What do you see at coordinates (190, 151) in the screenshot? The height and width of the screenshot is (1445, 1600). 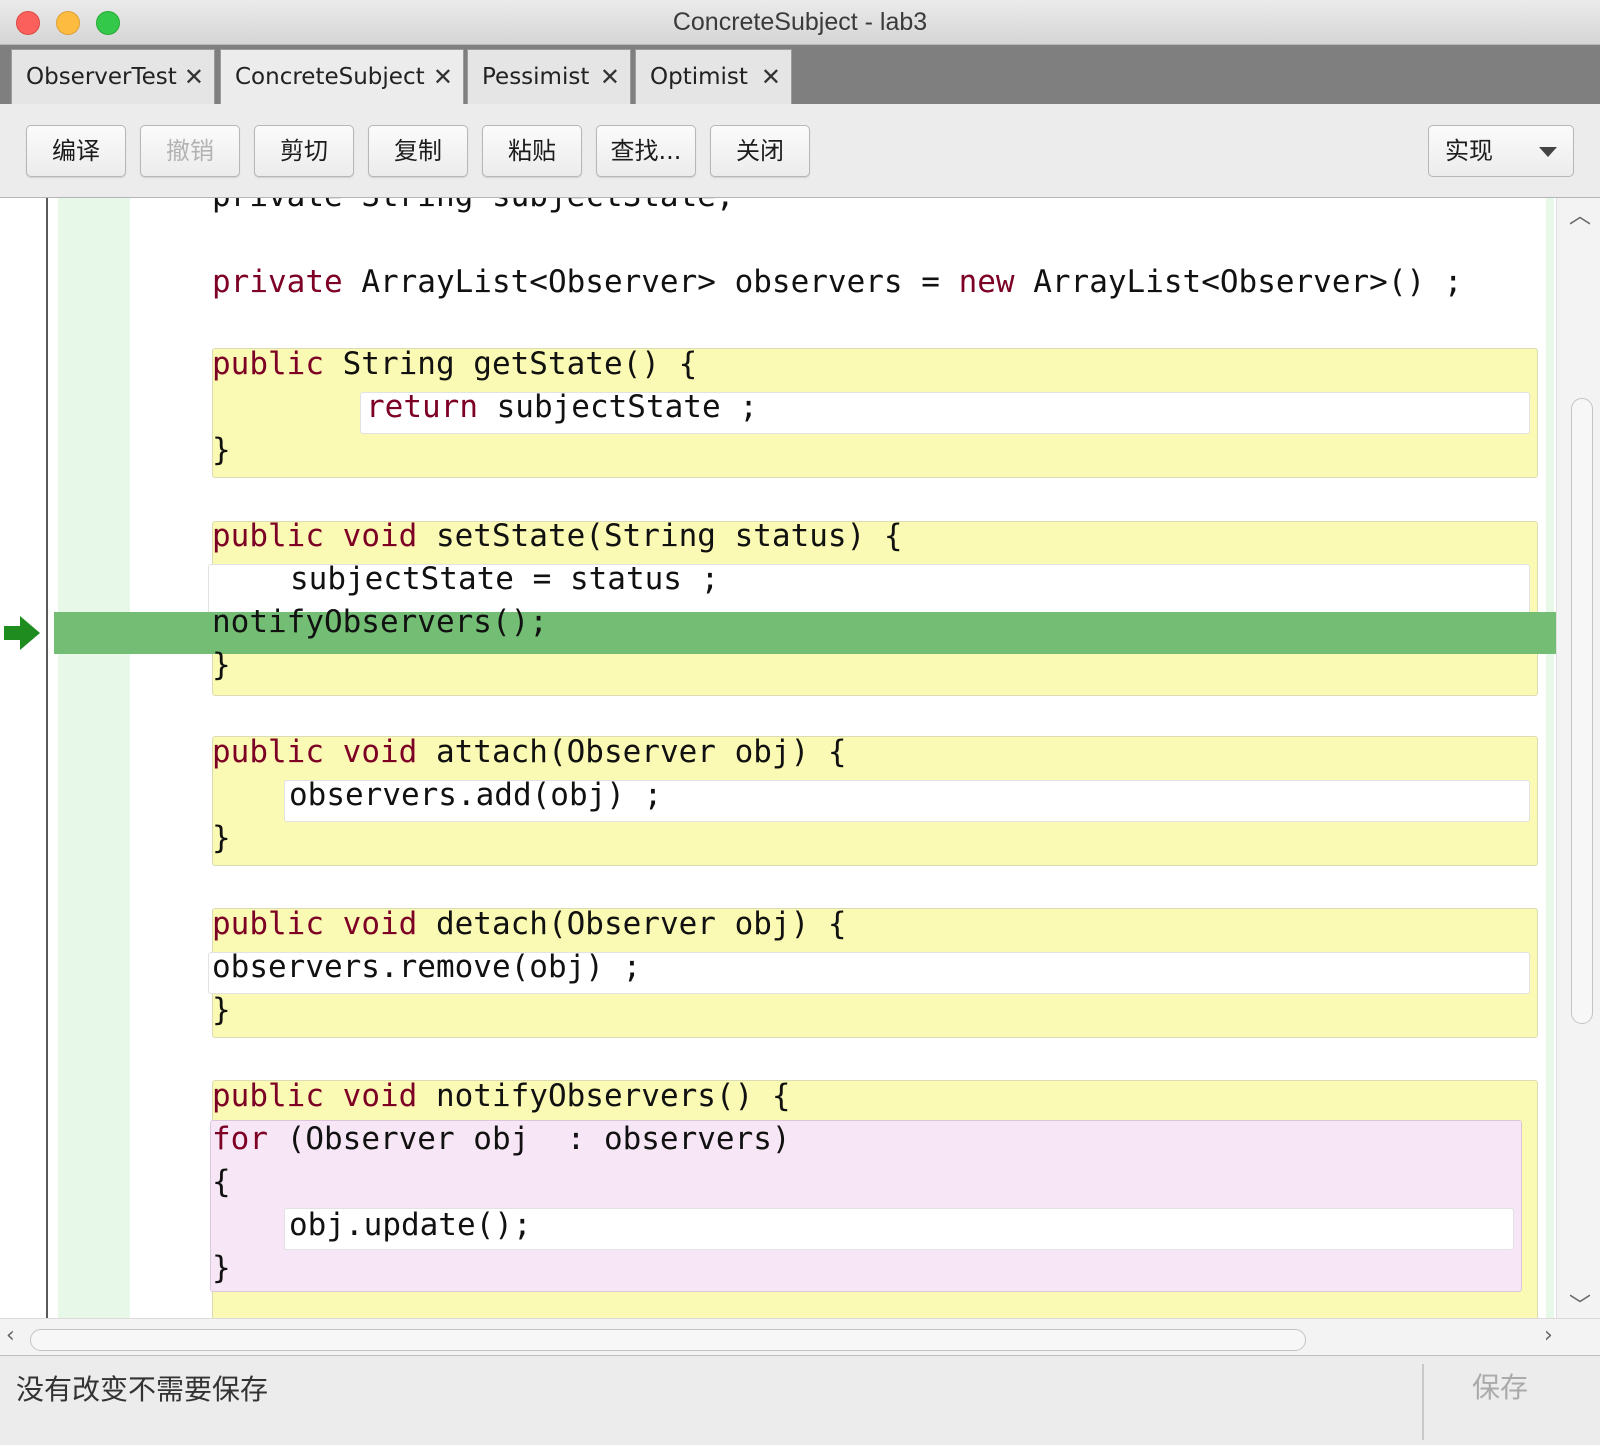 I see `undo-button: 撤销` at bounding box center [190, 151].